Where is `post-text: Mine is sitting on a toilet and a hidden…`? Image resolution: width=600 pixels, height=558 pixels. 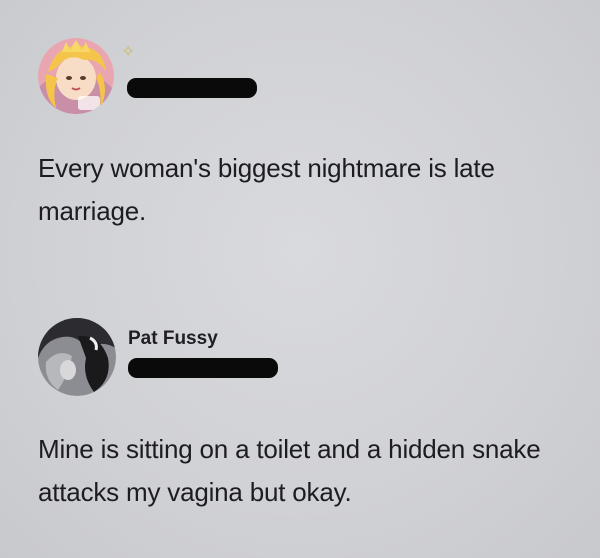
post-text: Mine is sitting on a toilet and a hidden… is located at coordinates (289, 470).